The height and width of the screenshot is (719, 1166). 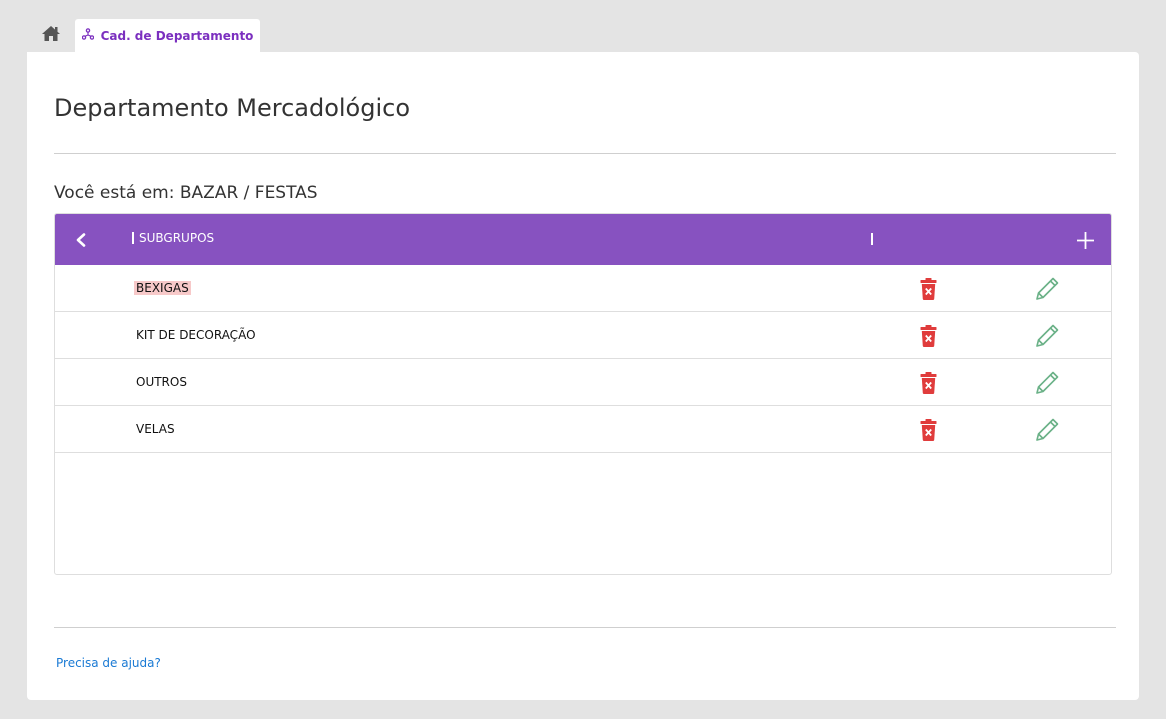 I want to click on plus-icon, so click(x=1085, y=240).